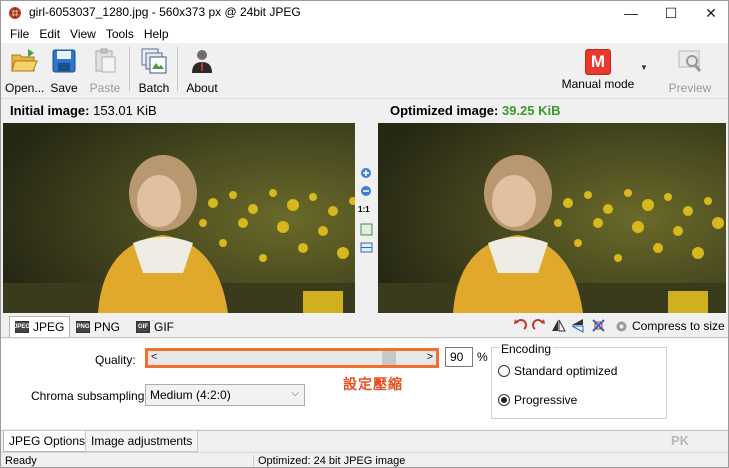 The height and width of the screenshot is (468, 729). Describe the element at coordinates (364, 209) in the screenshot. I see `actual-size-button: 1:1` at that location.